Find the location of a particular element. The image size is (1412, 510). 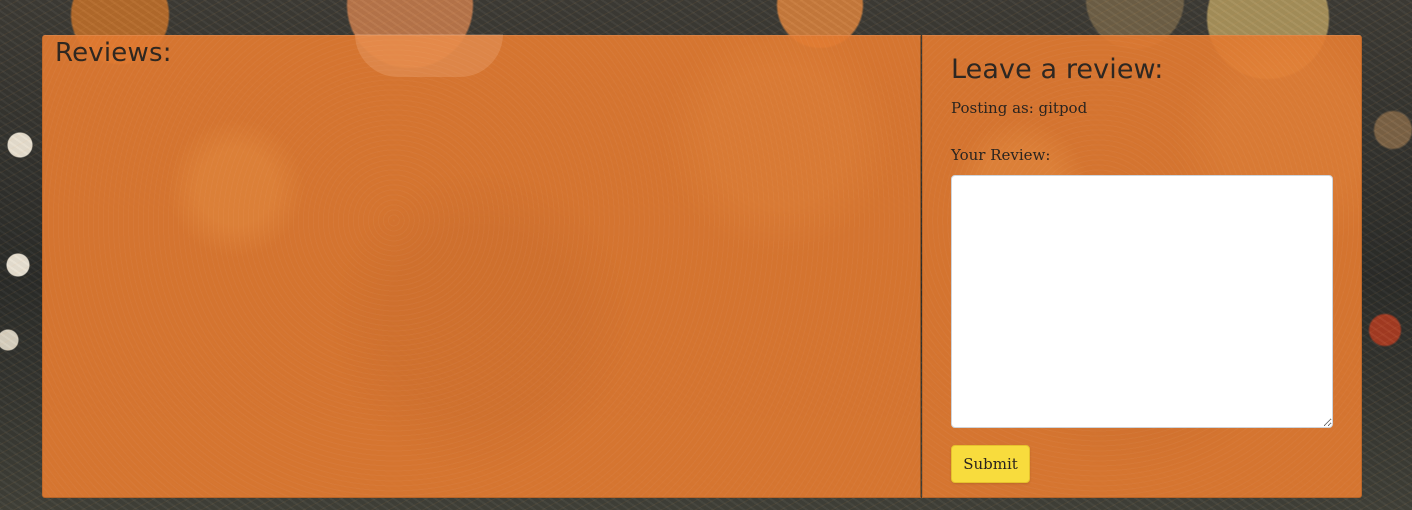

your-review-label: Your Review: is located at coordinates (1001, 155).